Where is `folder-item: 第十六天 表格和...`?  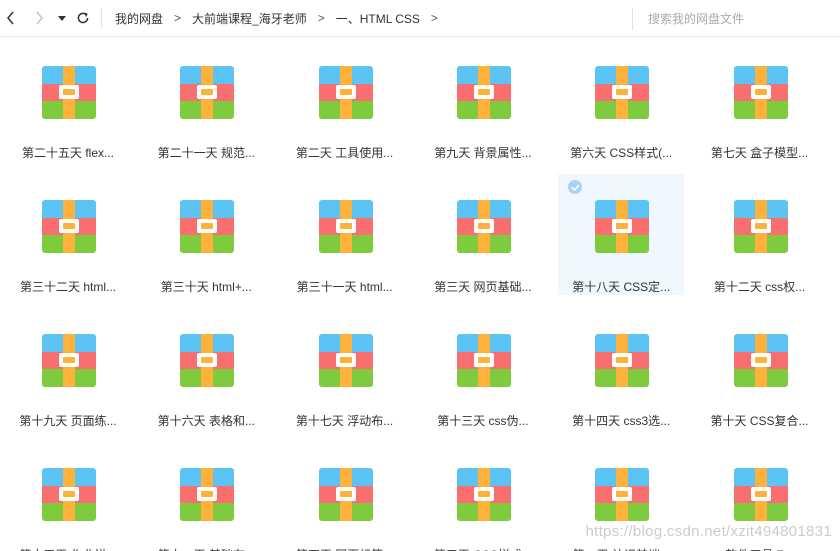 folder-item: 第十六天 表格和... is located at coordinates (206, 368).